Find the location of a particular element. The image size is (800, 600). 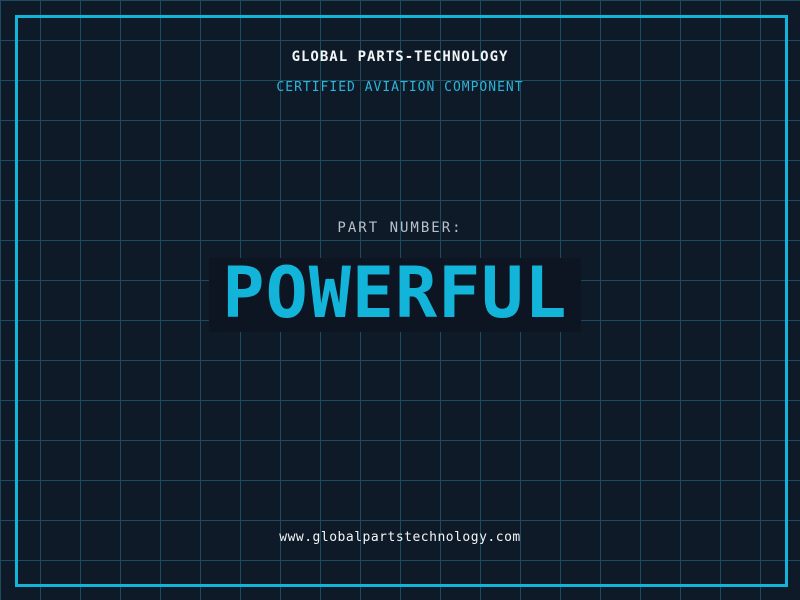

certification-line: CERTIFIED AVIATION COMPONENT is located at coordinates (400, 87).